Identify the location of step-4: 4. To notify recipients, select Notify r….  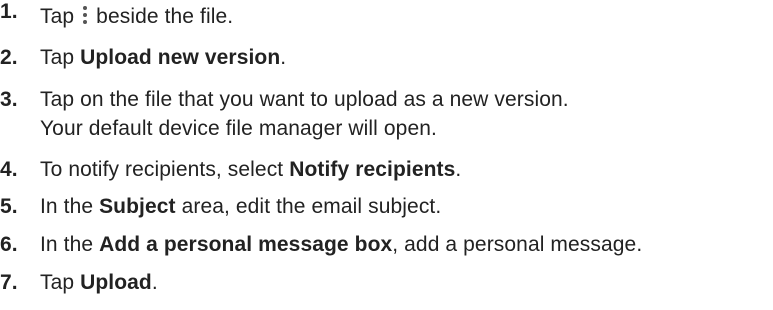
(230, 169).